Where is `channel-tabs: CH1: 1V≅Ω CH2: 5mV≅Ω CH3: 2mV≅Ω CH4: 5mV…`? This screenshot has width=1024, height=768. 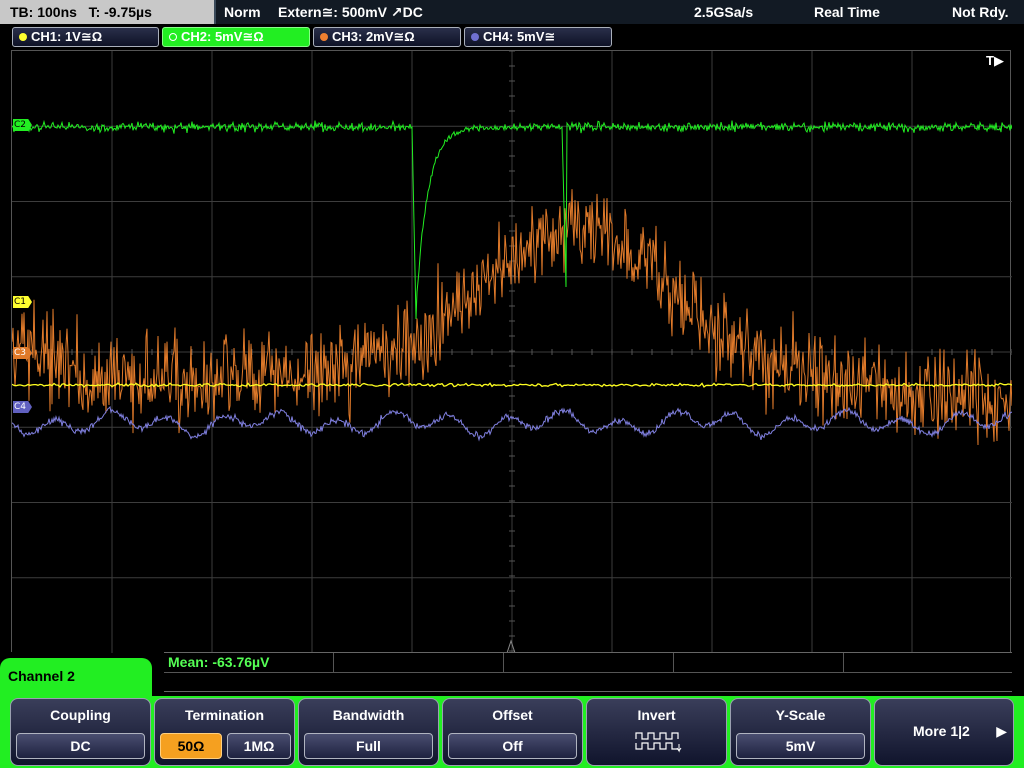 channel-tabs: CH1: 1V≅Ω CH2: 5mV≅Ω CH3: 2mV≅Ω CH4: 5mV… is located at coordinates (512, 36).